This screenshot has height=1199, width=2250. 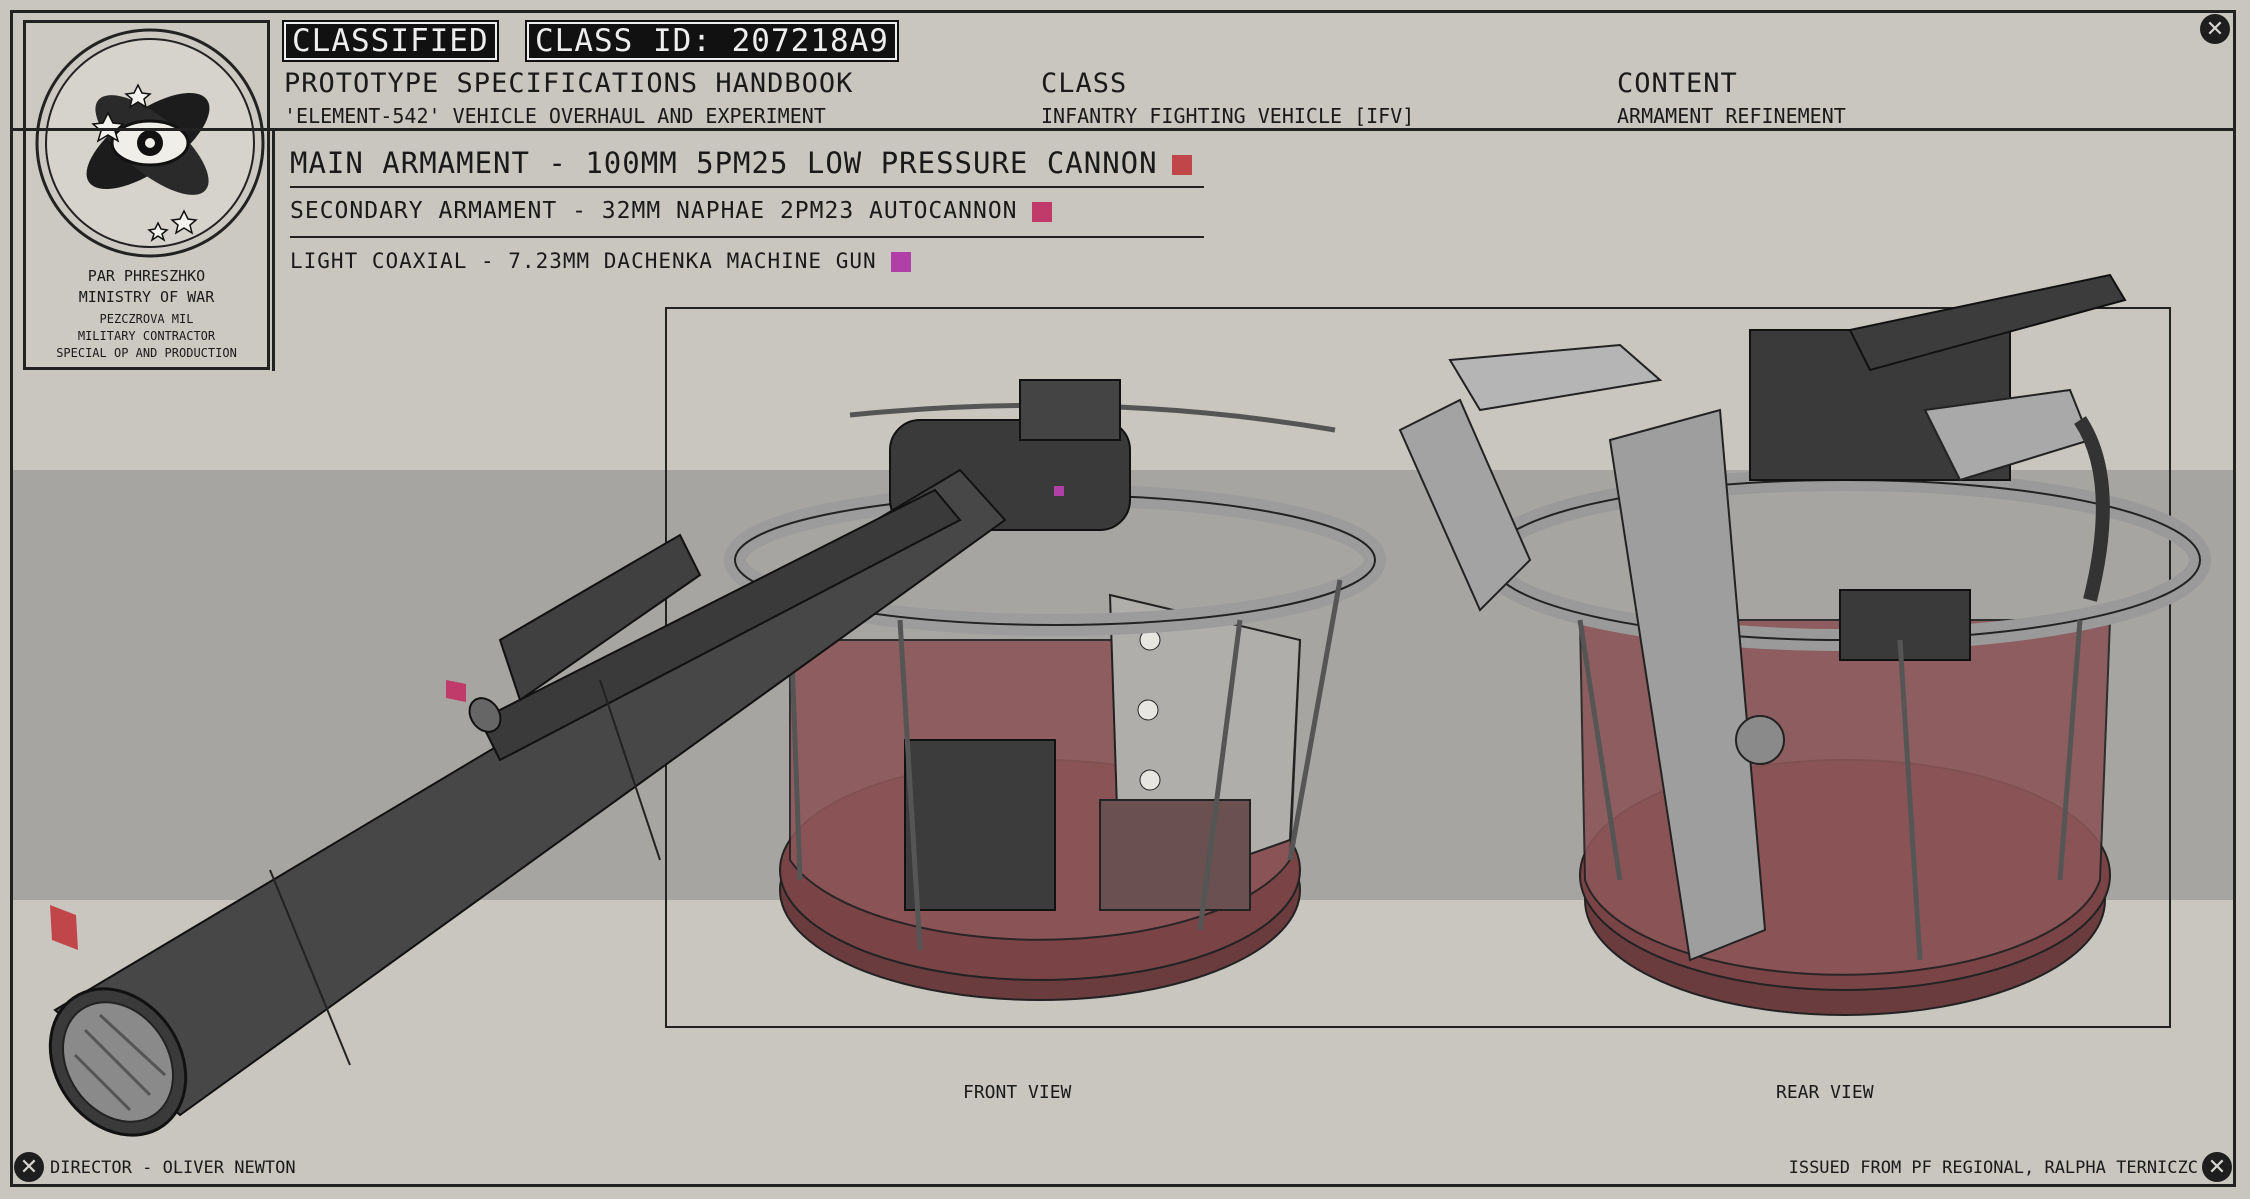 What do you see at coordinates (1017, 1092) in the screenshot?
I see `front-view-label: FRONT VIEW` at bounding box center [1017, 1092].